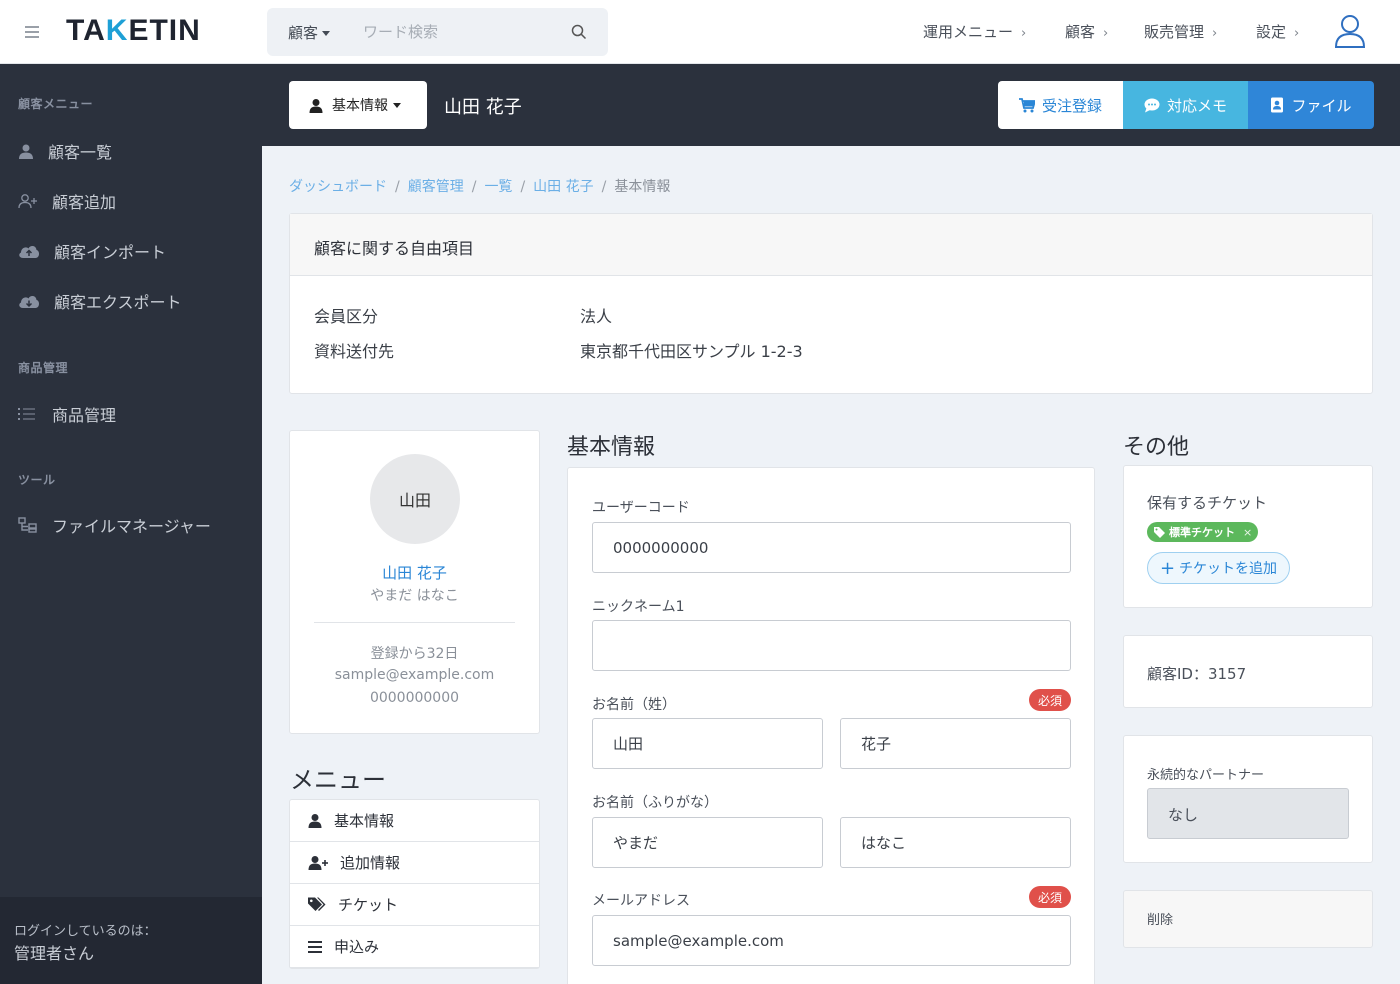 The height and width of the screenshot is (984, 1400). What do you see at coordinates (1196, 105) in the screenshot?
I see `memo-label: 対応メモ` at bounding box center [1196, 105].